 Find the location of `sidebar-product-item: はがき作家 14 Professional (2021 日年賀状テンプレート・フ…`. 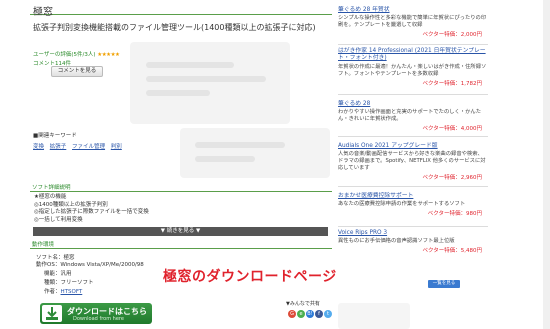

sidebar-product-item: はがき作家 14 Professional (2021 日年賀状テンプレート・フ… is located at coordinates (413, 67).